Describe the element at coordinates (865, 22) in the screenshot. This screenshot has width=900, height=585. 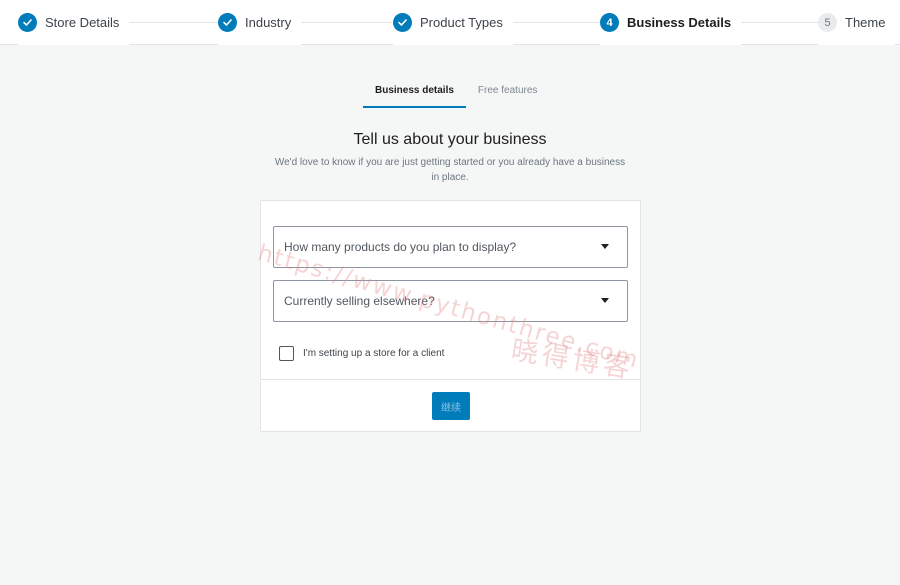
I see `step-label: Theme` at that location.